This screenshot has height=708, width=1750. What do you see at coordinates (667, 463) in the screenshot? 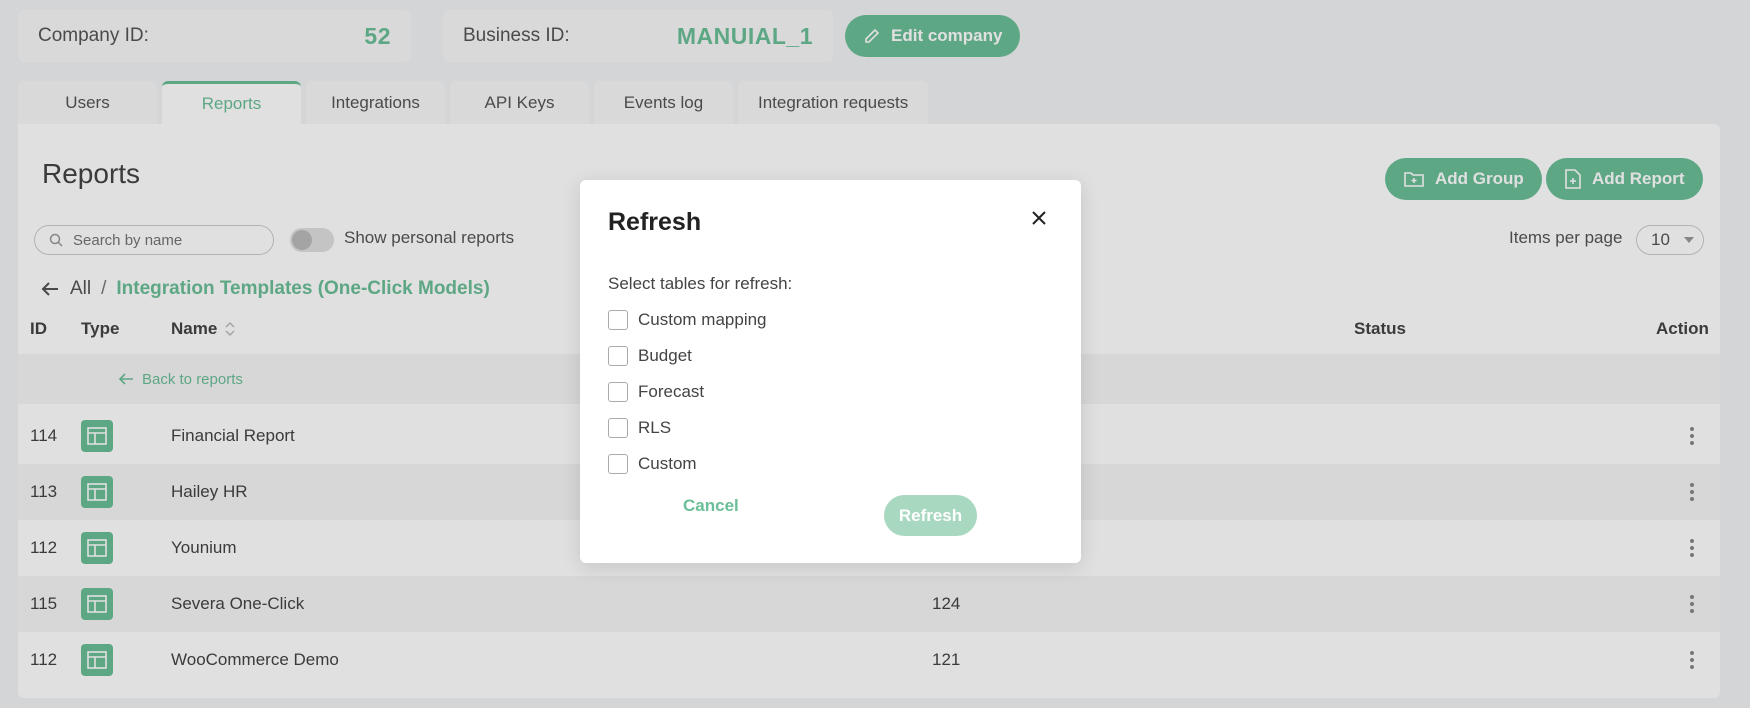
I see `option-label: Custom` at bounding box center [667, 463].